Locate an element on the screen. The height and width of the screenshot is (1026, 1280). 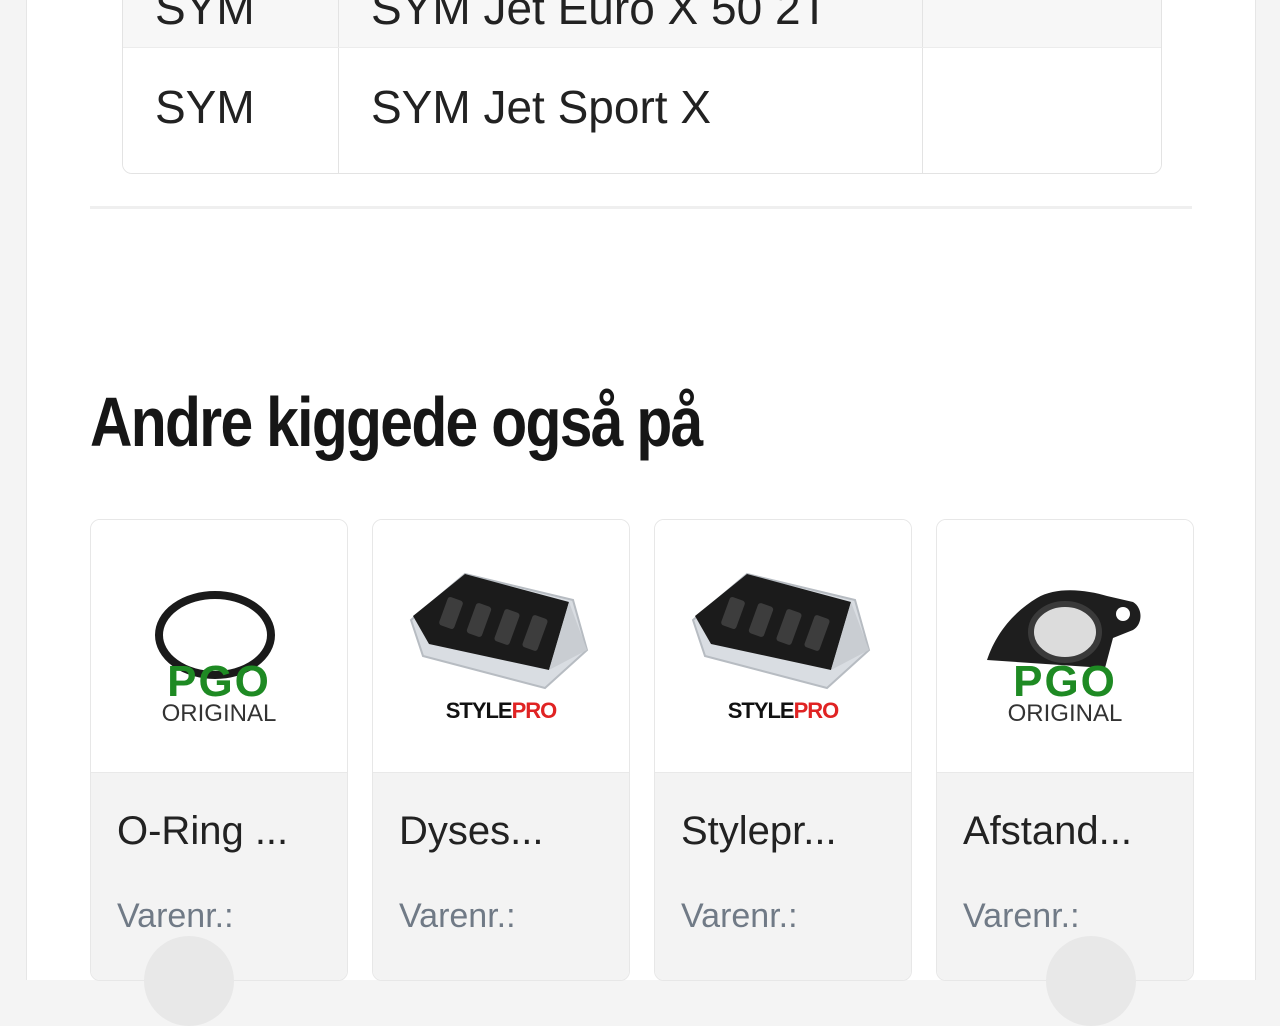
table-row: SYM SYM Jet Sport X is located at coordinates (642, 110).